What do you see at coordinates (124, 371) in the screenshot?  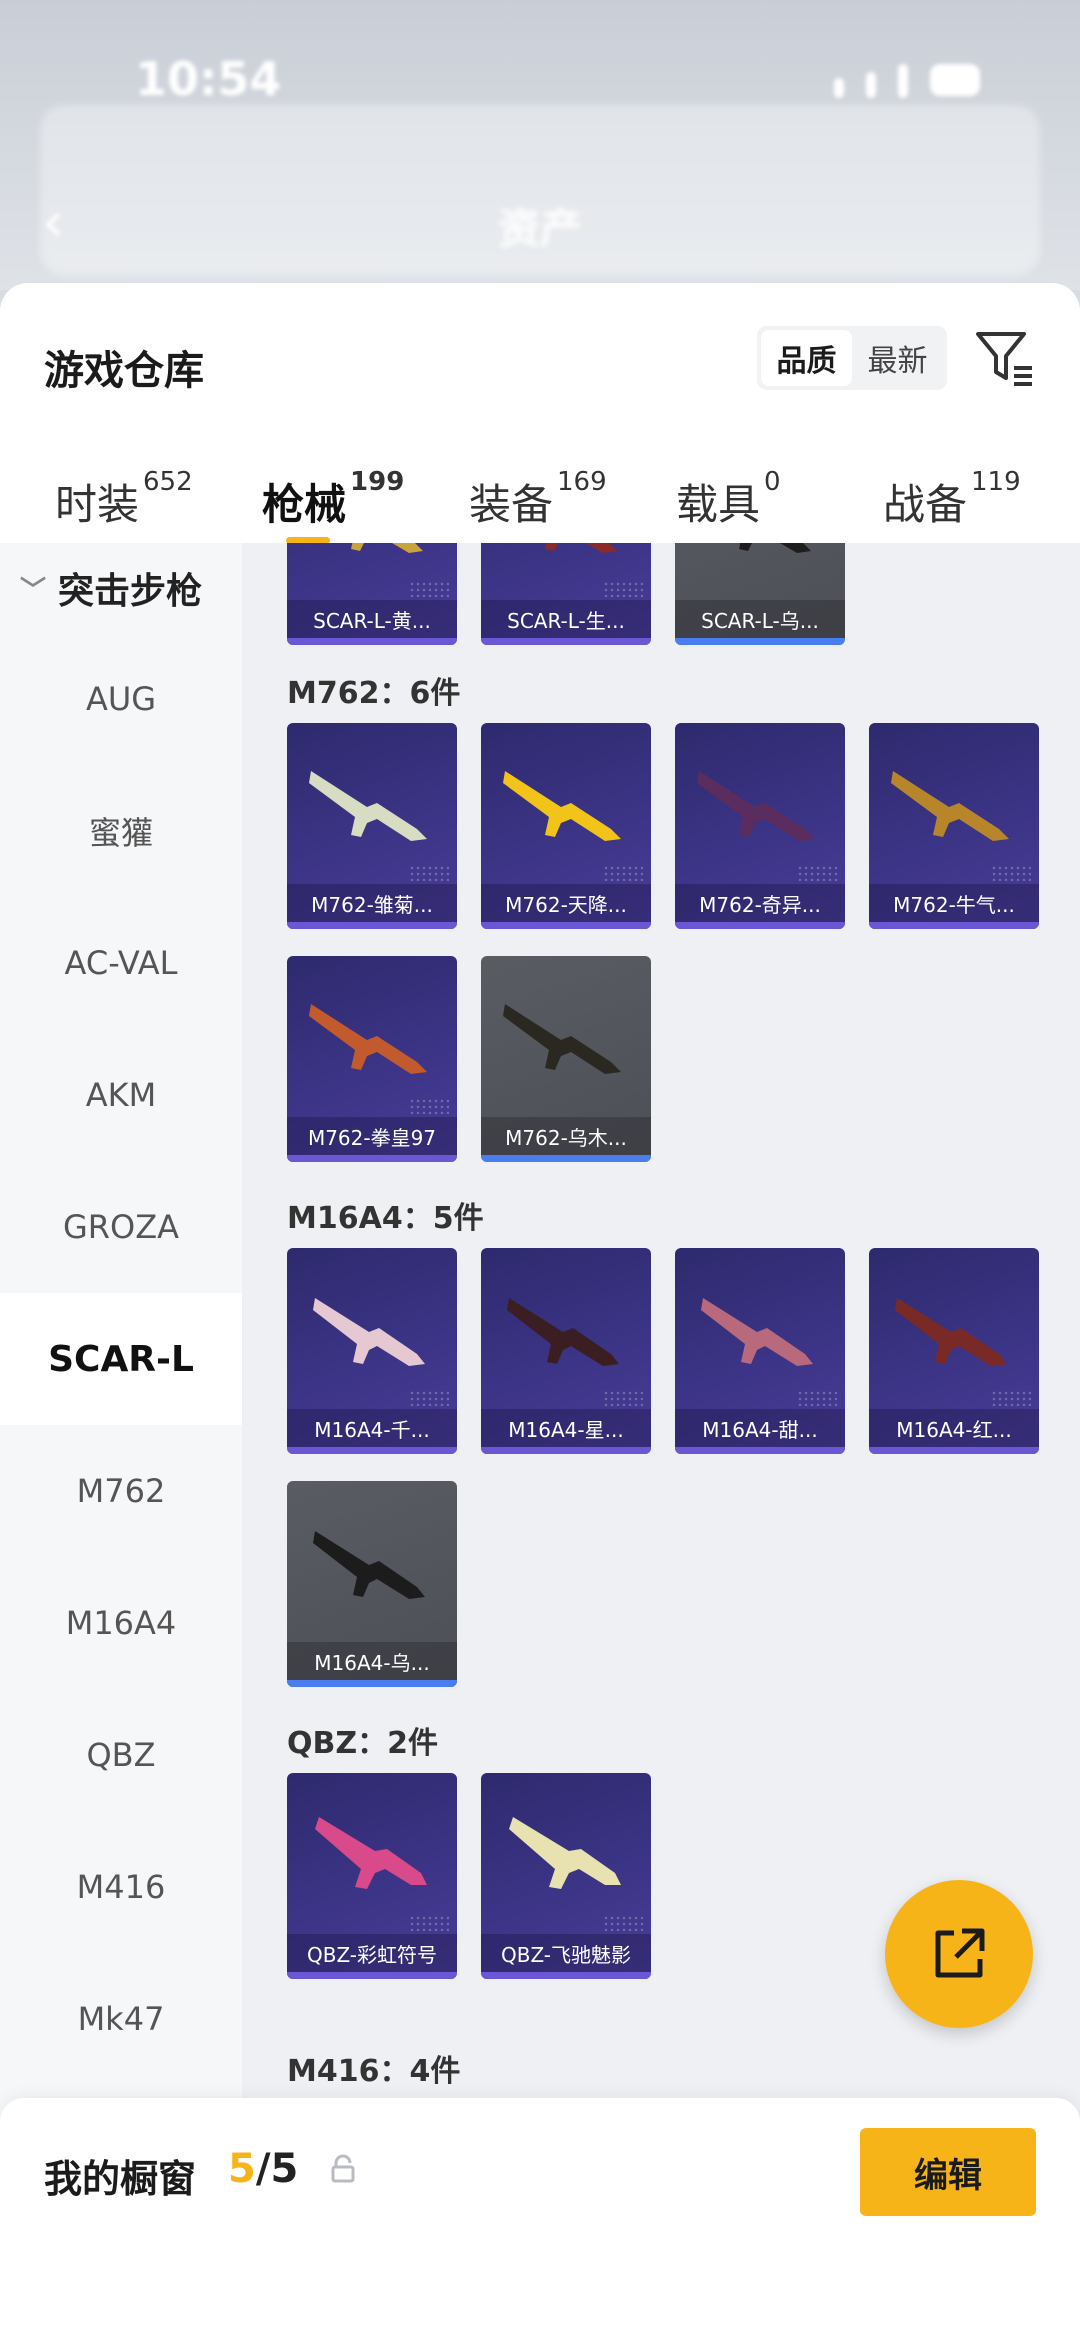 I see `page-title: 游戏仓库` at bounding box center [124, 371].